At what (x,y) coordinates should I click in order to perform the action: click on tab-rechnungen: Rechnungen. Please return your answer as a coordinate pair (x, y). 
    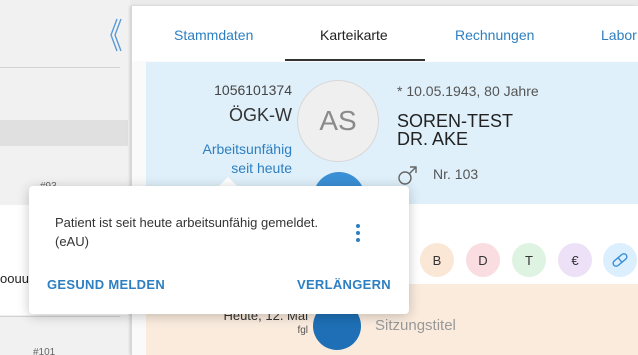
    Looking at the image, I should click on (494, 35).